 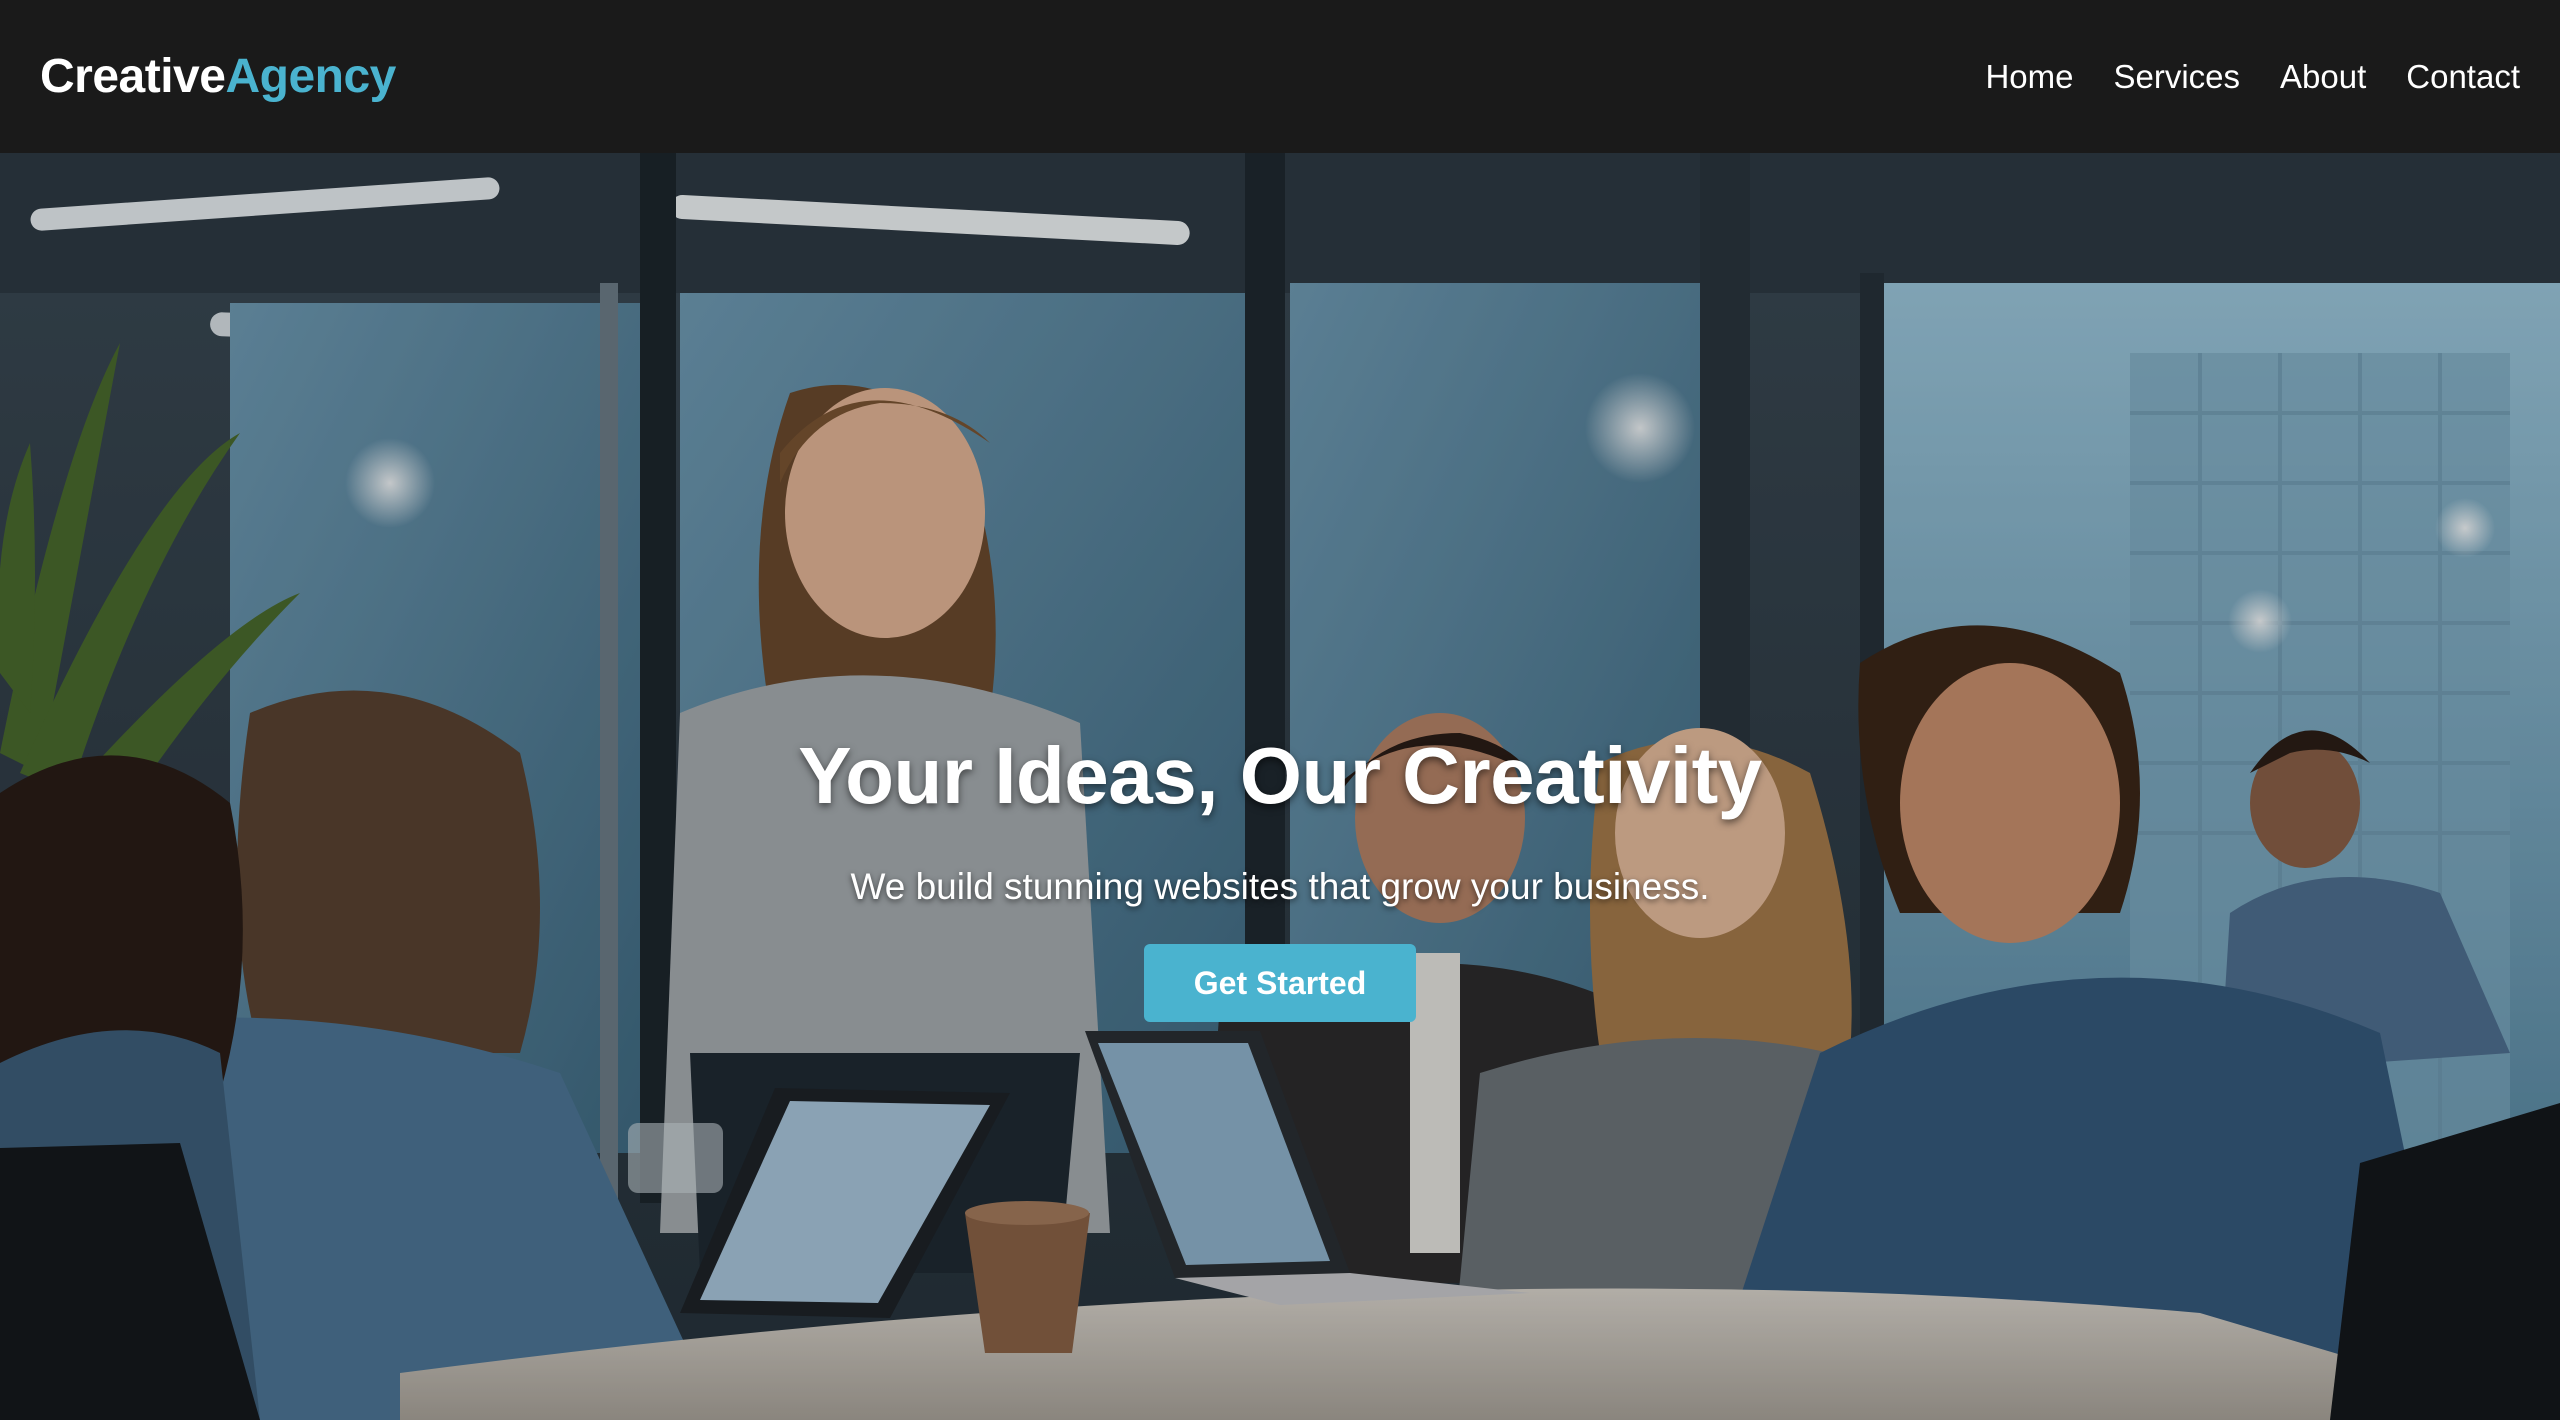 What do you see at coordinates (2176, 77) in the screenshot?
I see `nav-link-services: Services` at bounding box center [2176, 77].